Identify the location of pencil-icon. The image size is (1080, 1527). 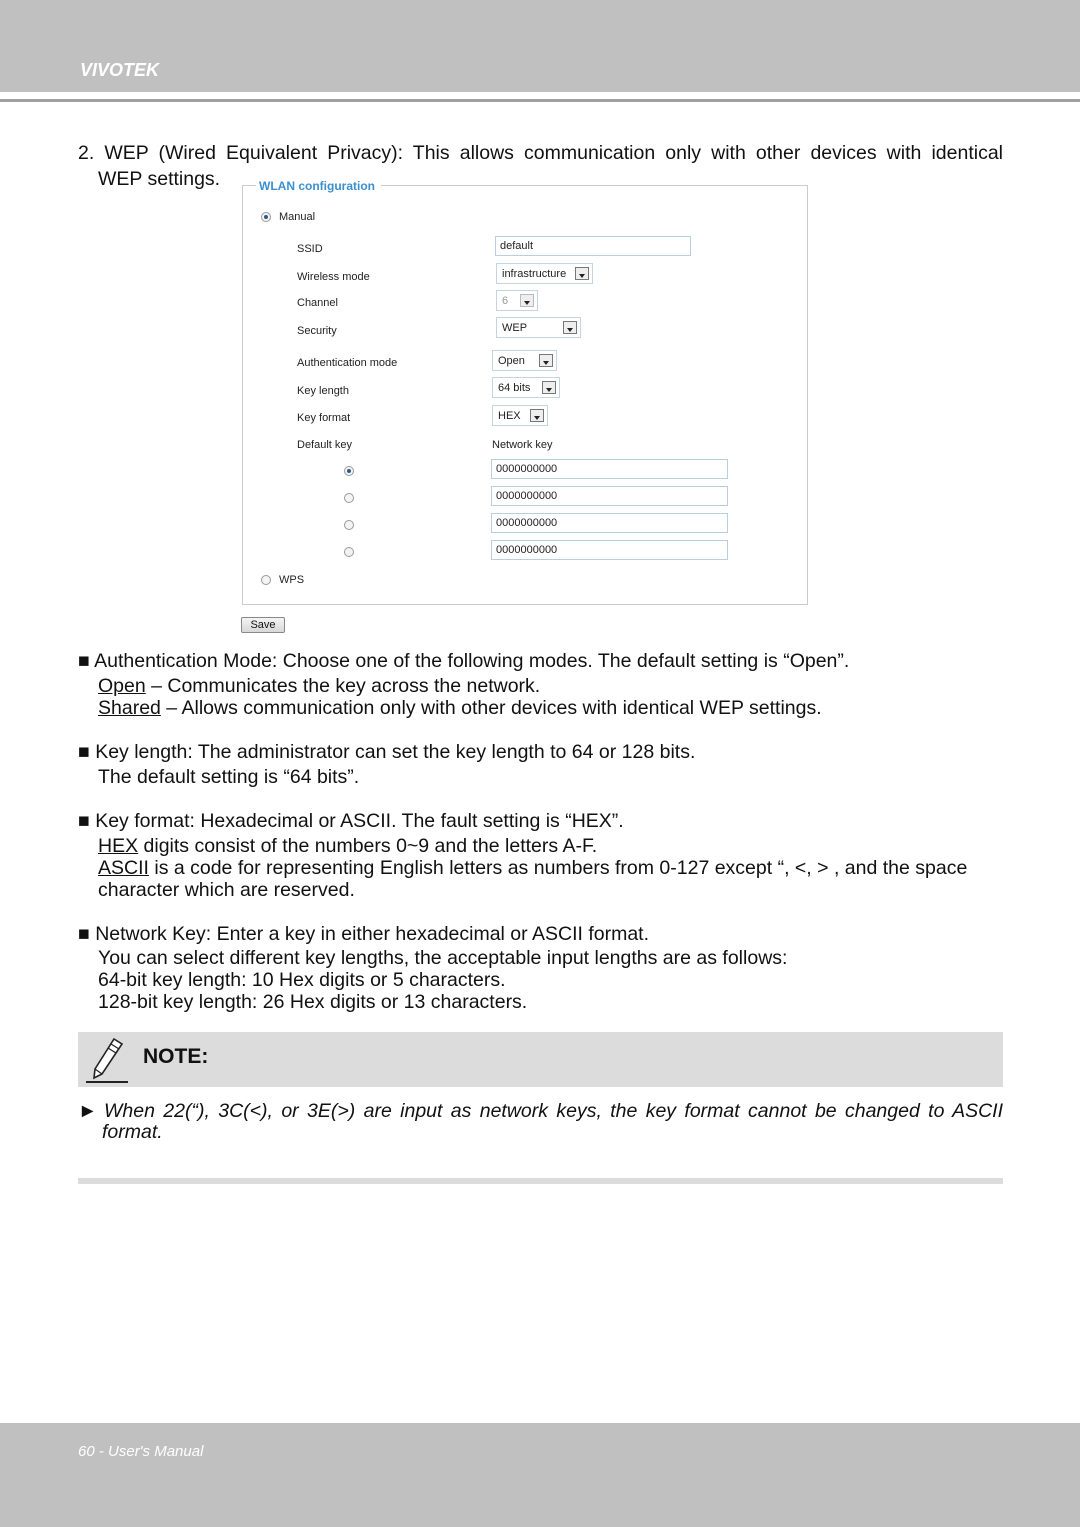
(107, 1060).